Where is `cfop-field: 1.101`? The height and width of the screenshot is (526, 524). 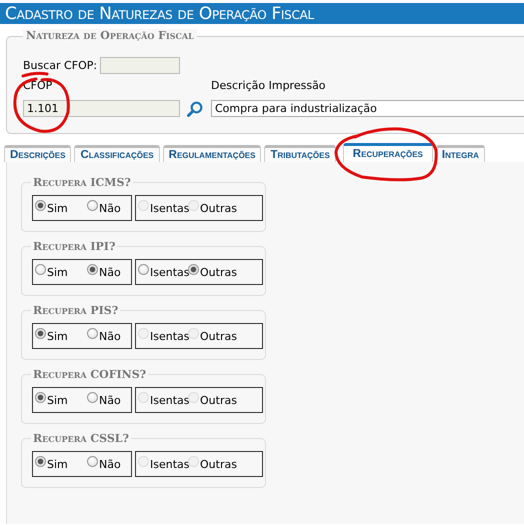 cfop-field: 1.101 is located at coordinates (101, 108).